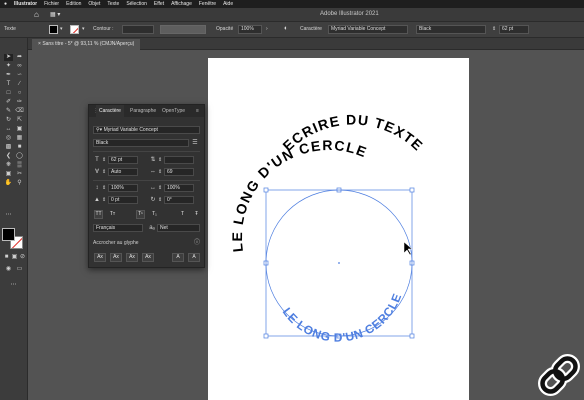 The height and width of the screenshot is (400, 584). What do you see at coordinates (113, 4) in the screenshot?
I see `menu-type: Texte` at bounding box center [113, 4].